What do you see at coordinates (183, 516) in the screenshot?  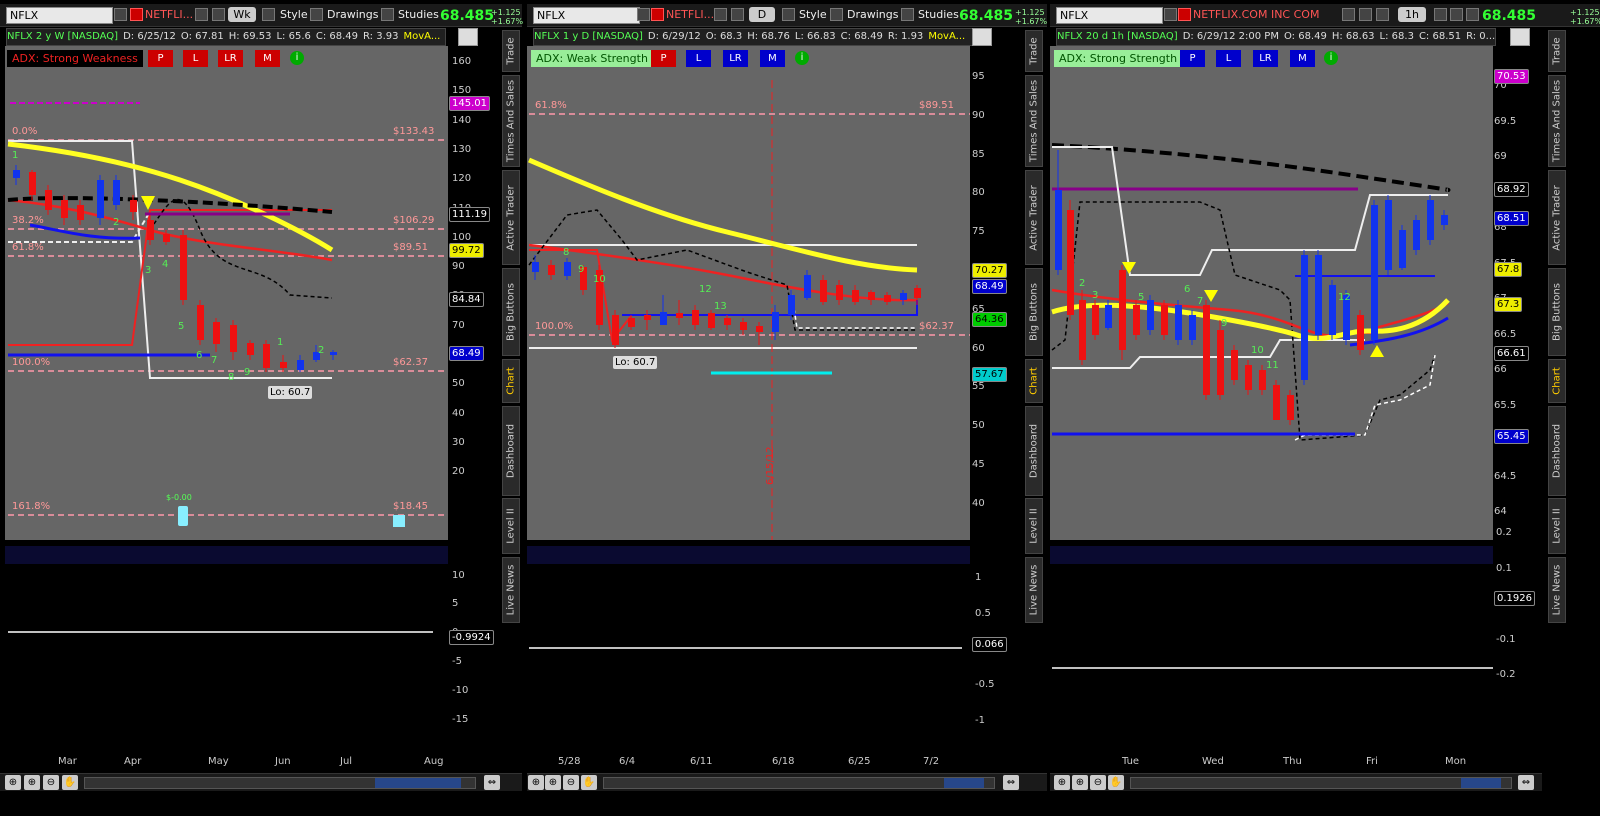 I see `earnings-icon` at bounding box center [183, 516].